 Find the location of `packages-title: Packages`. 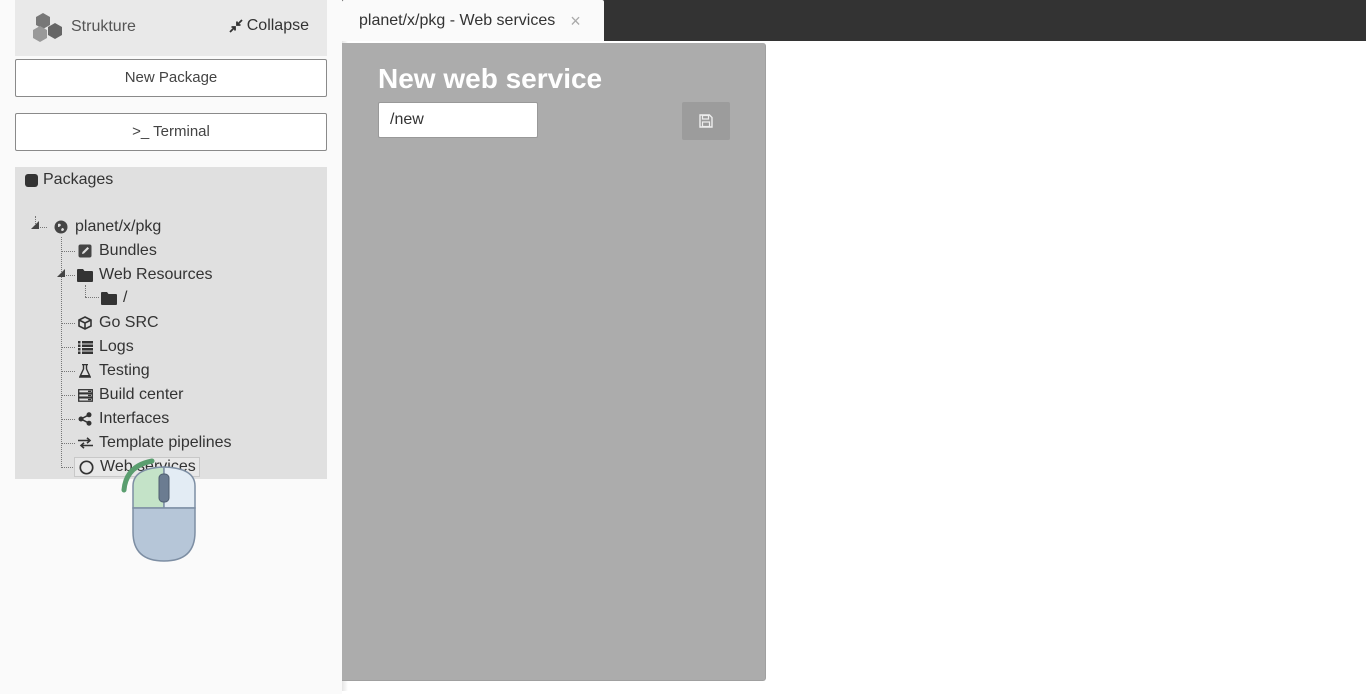

packages-title: Packages is located at coordinates (69, 180).